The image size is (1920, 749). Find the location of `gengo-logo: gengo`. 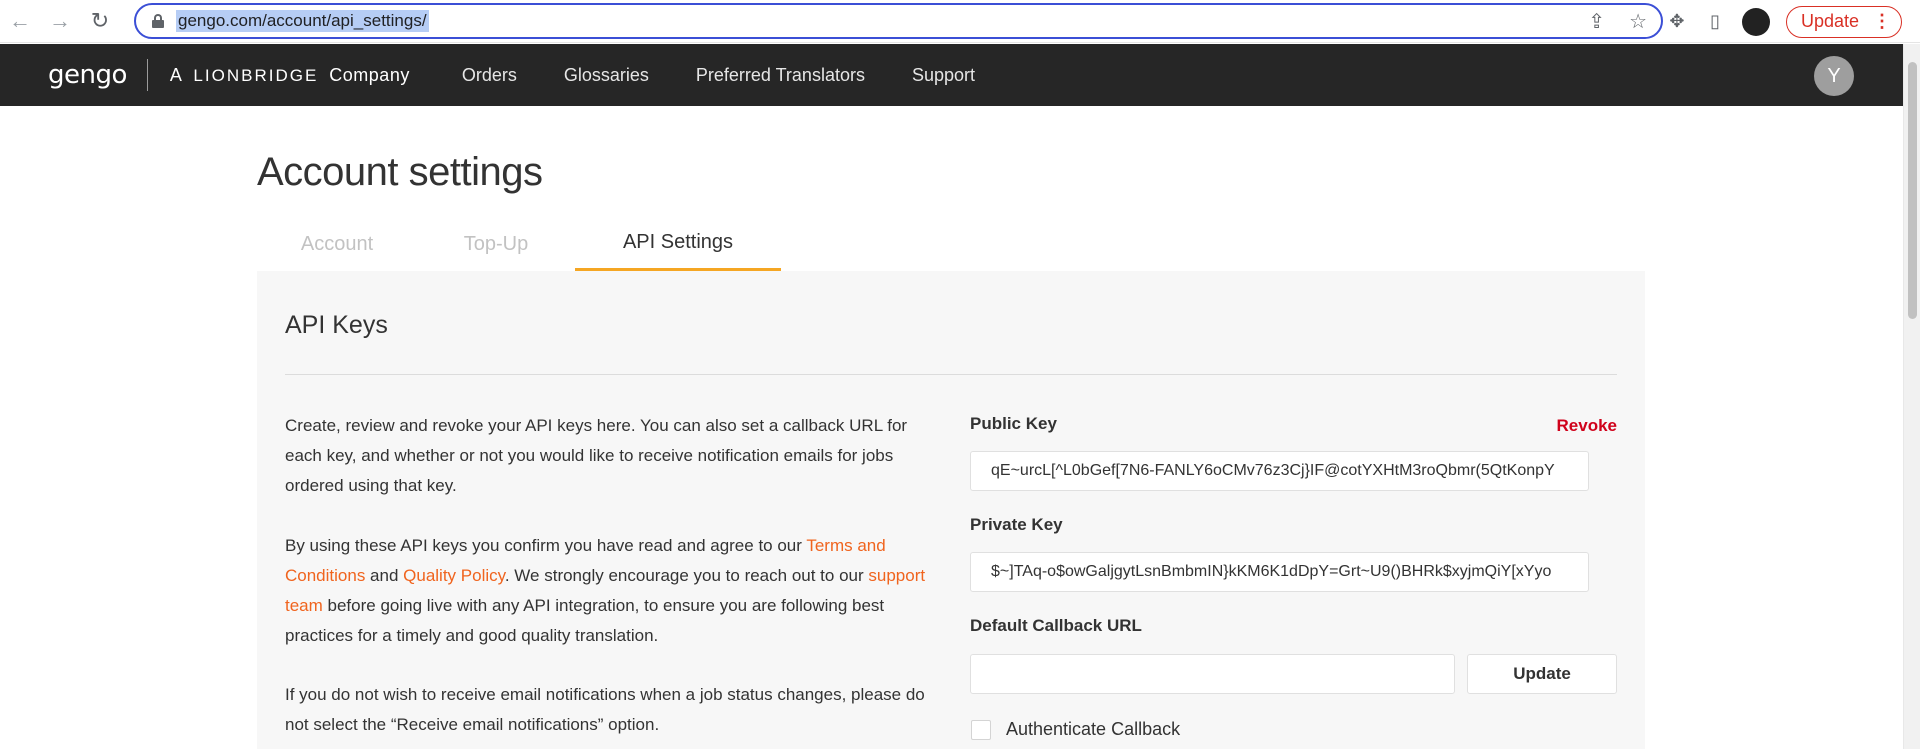

gengo-logo: gengo is located at coordinates (87, 75).